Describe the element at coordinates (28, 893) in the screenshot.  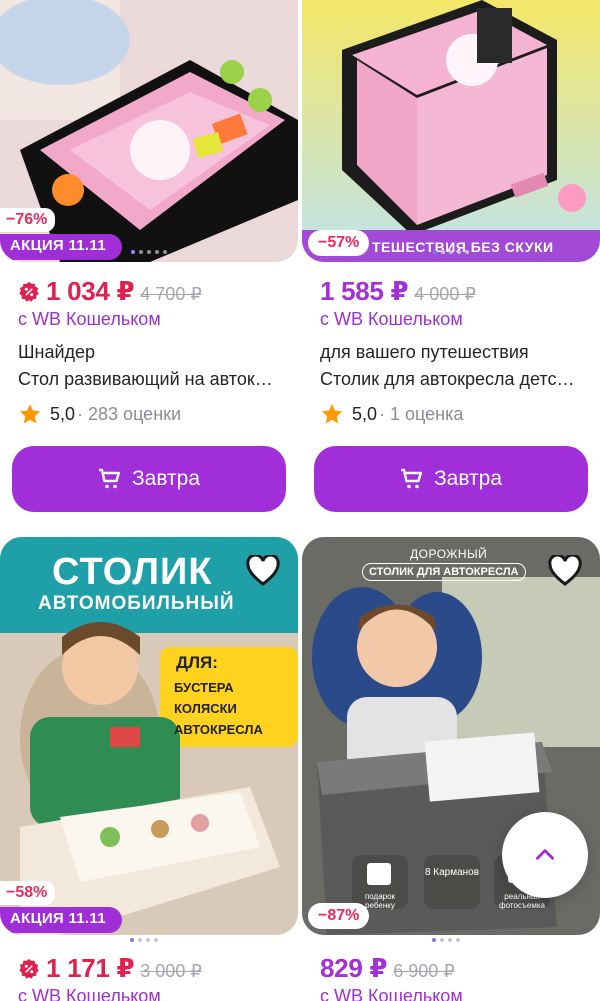
I see `discount-badge: −58%` at that location.